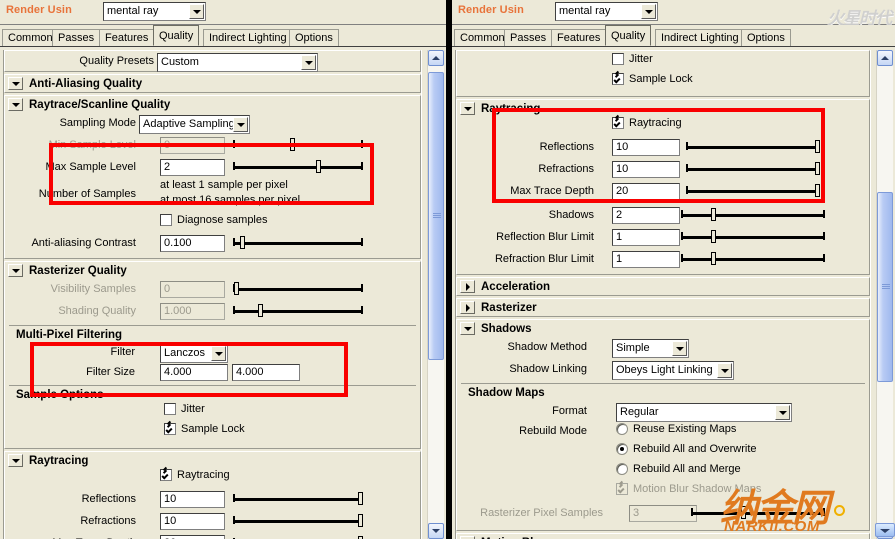 This screenshot has width=895, height=539. I want to click on diagnose-samples-checkbox: Diagnose samples, so click(214, 220).